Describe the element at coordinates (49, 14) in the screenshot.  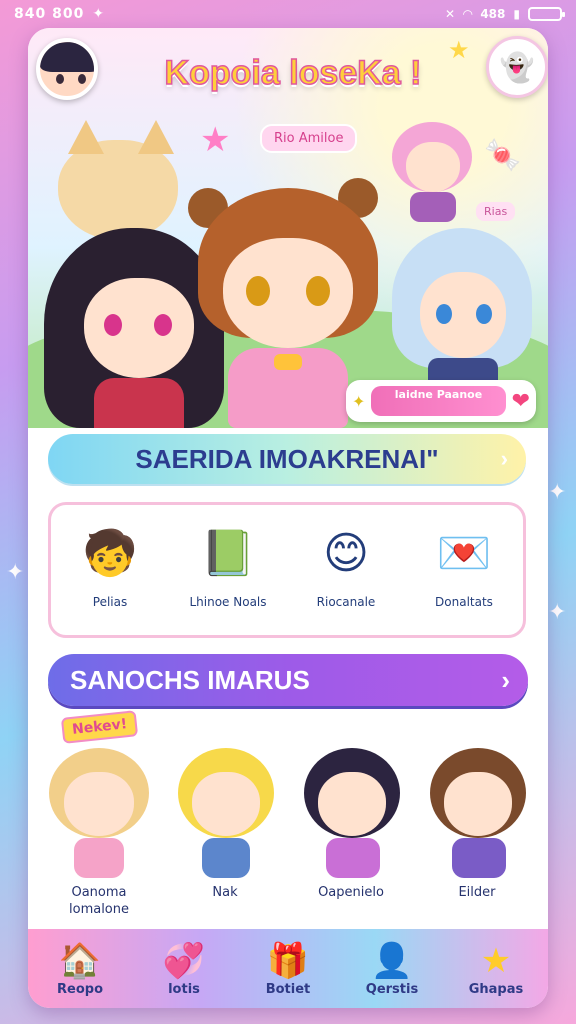
I see `status-time: 840 800` at that location.